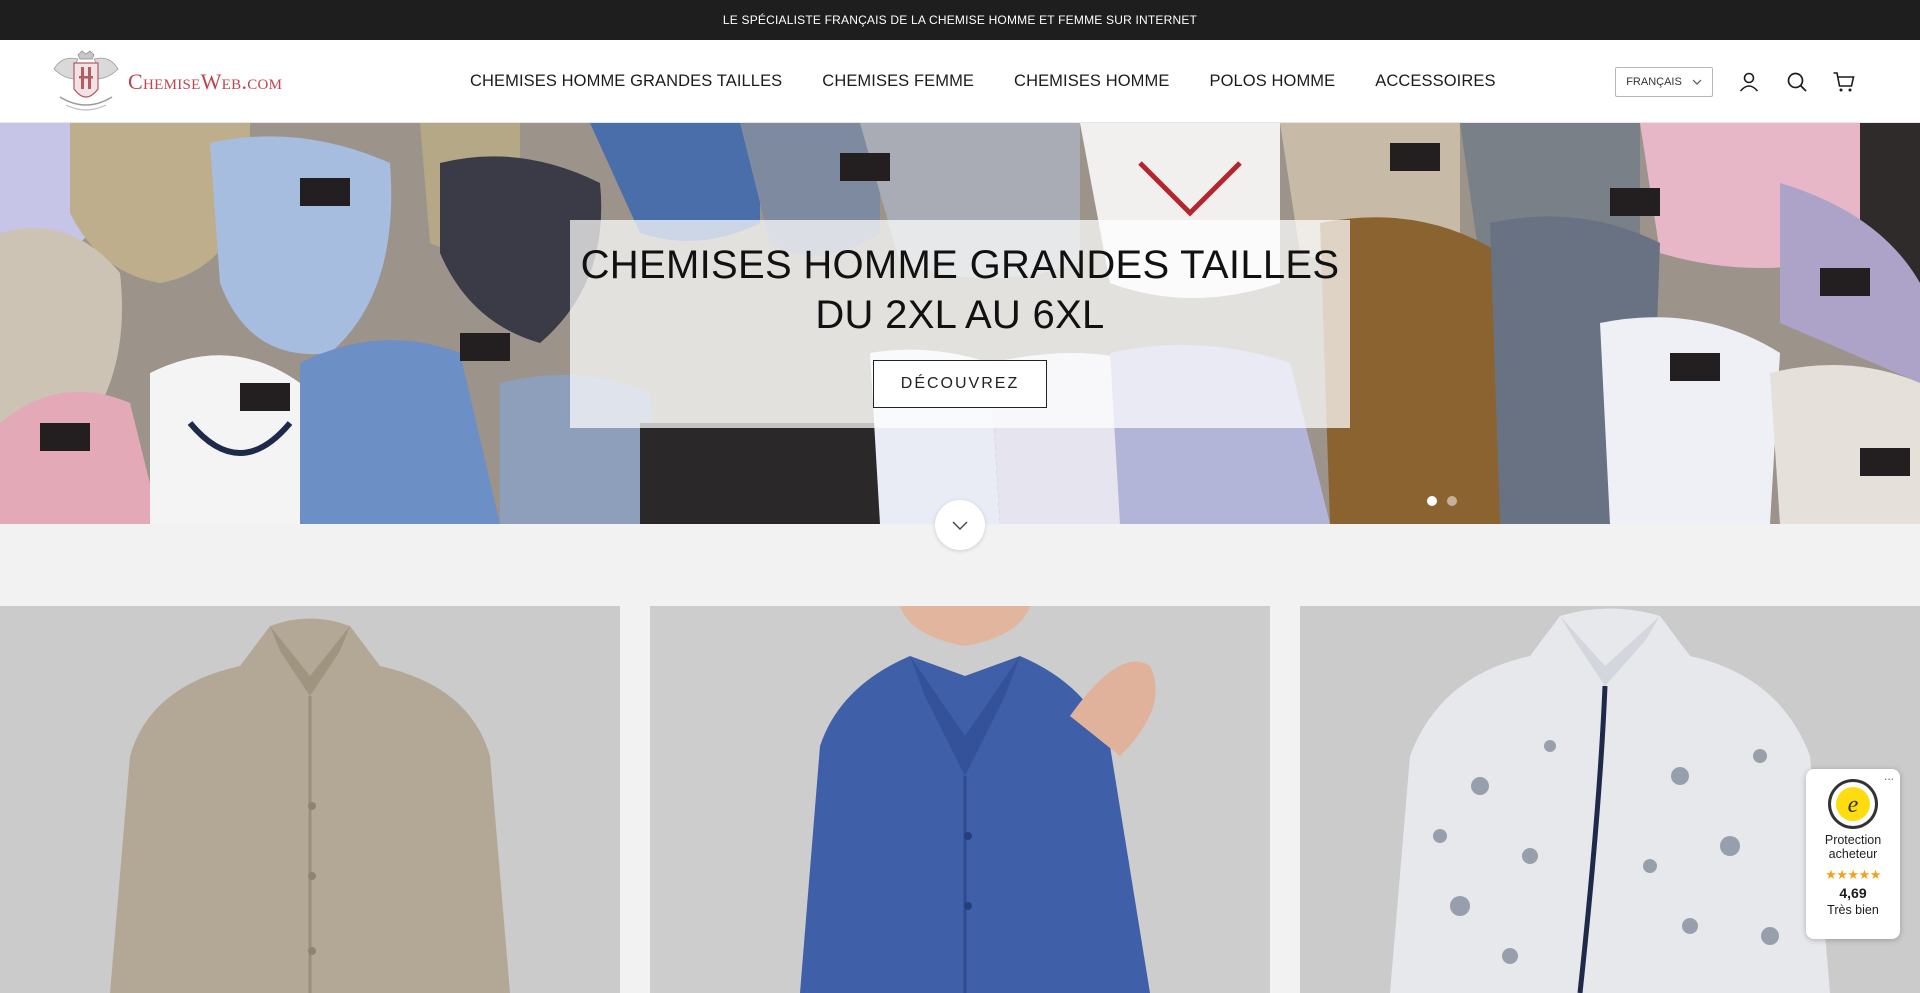 This screenshot has width=1920, height=993. I want to click on rating-score: 4,69, so click(1853, 893).